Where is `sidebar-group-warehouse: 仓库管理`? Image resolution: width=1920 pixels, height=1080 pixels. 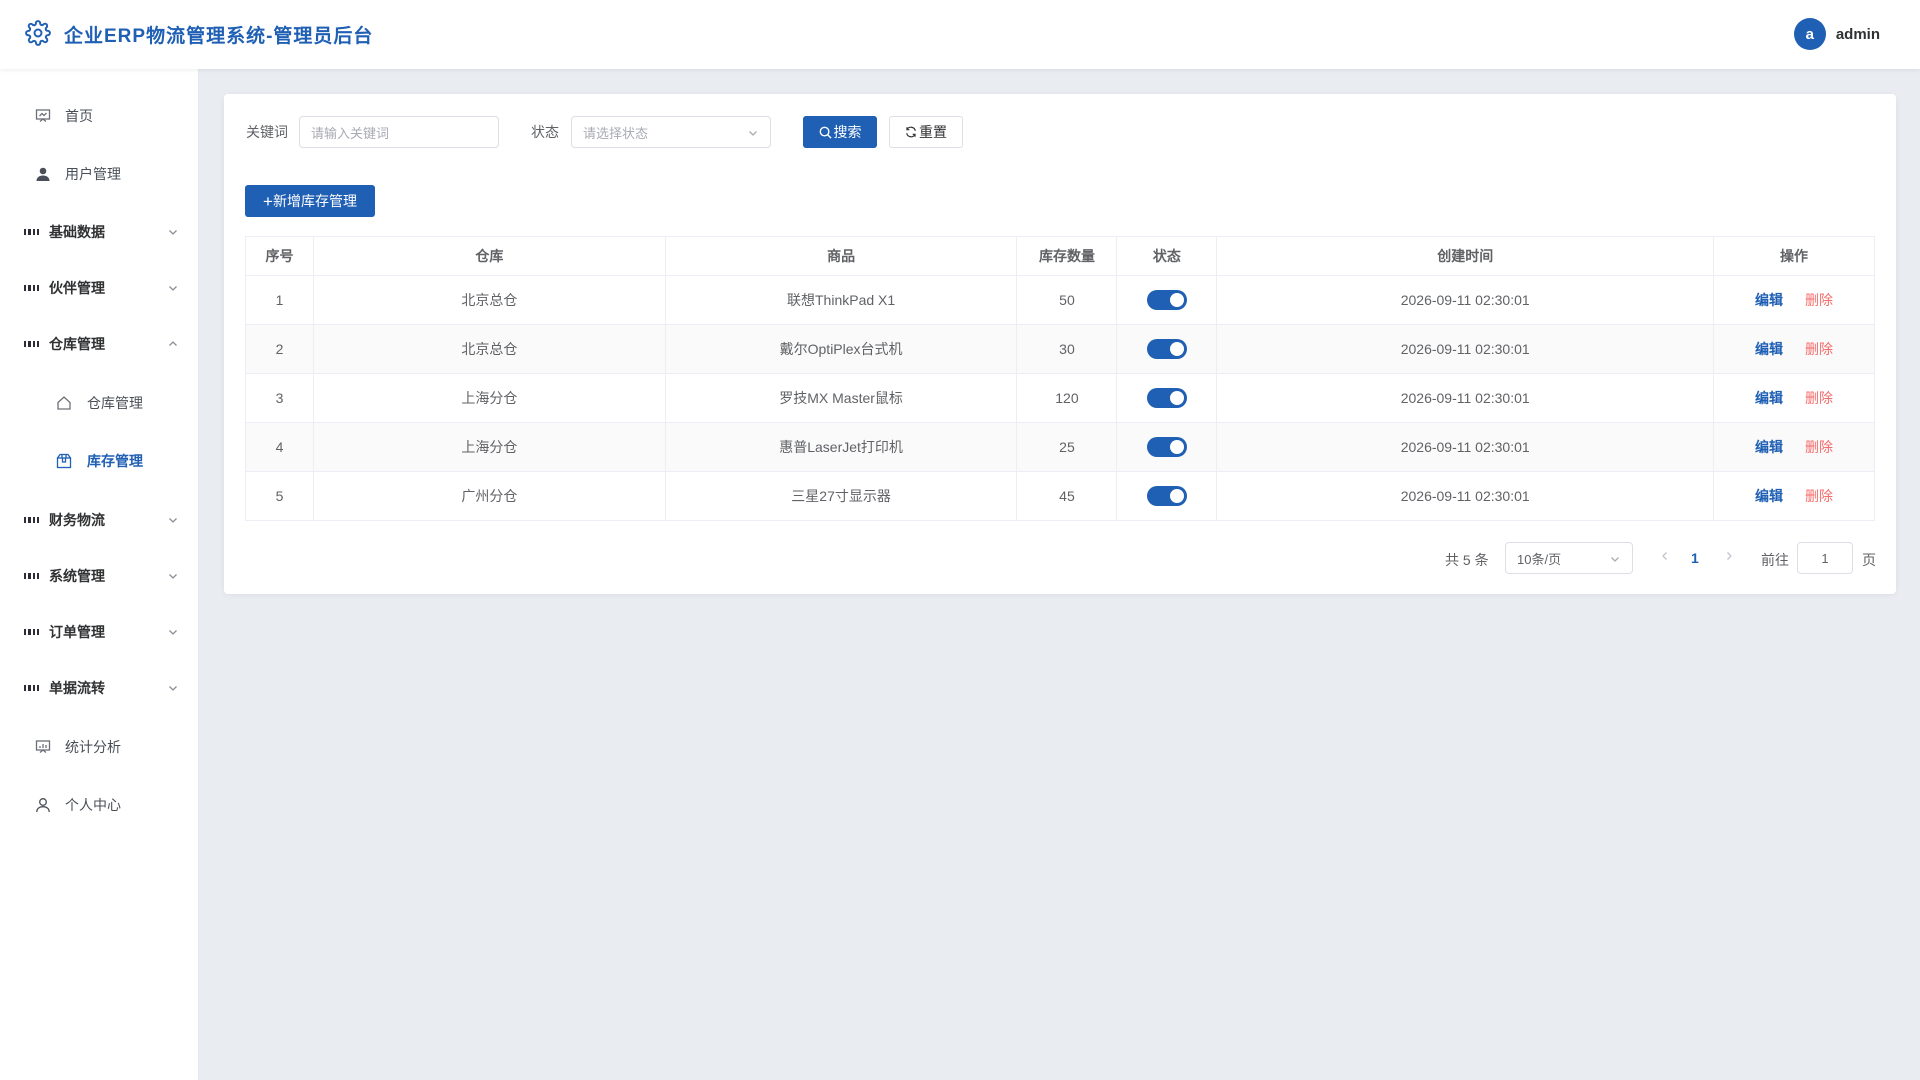 sidebar-group-warehouse: 仓库管理 is located at coordinates (99, 344).